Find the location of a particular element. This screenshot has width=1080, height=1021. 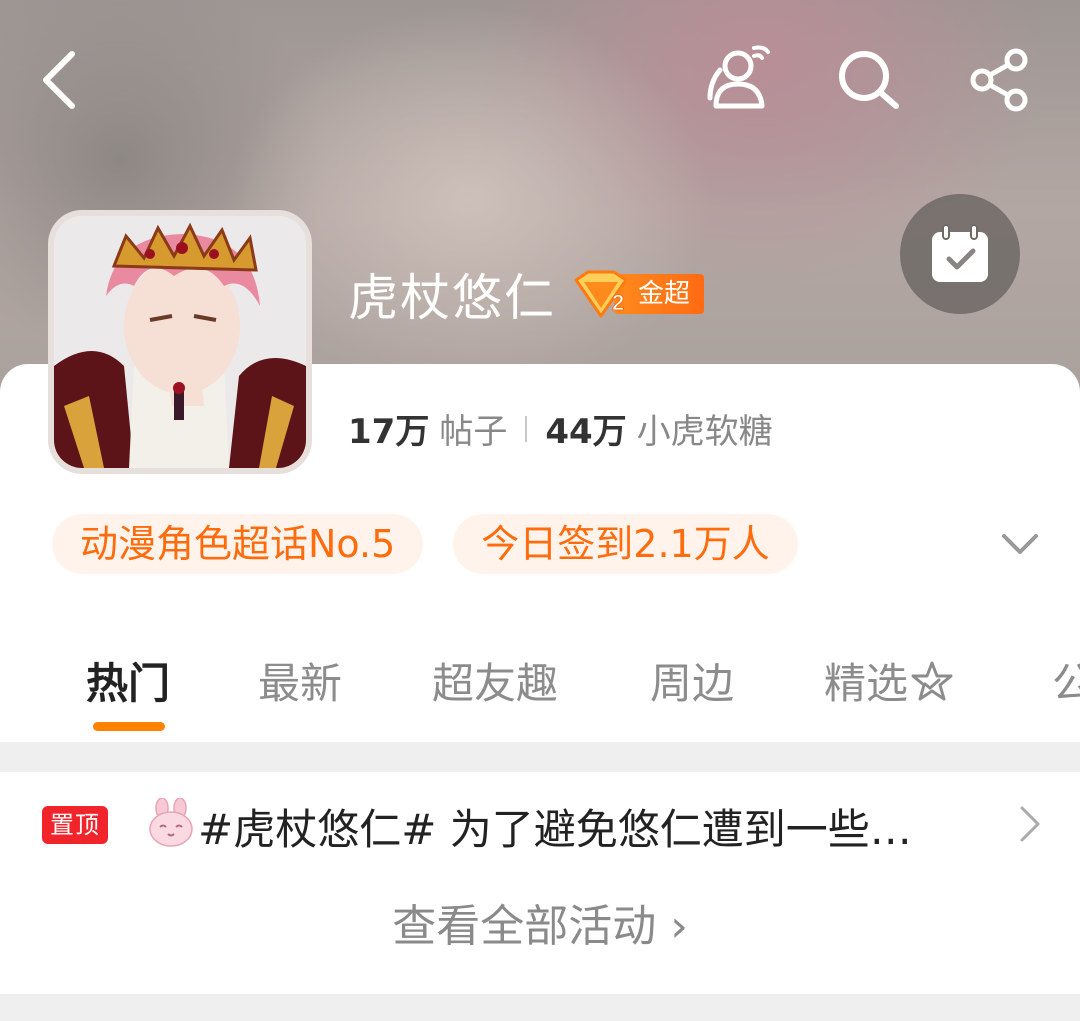

pinned-badge: 置顶 is located at coordinates (75, 825).